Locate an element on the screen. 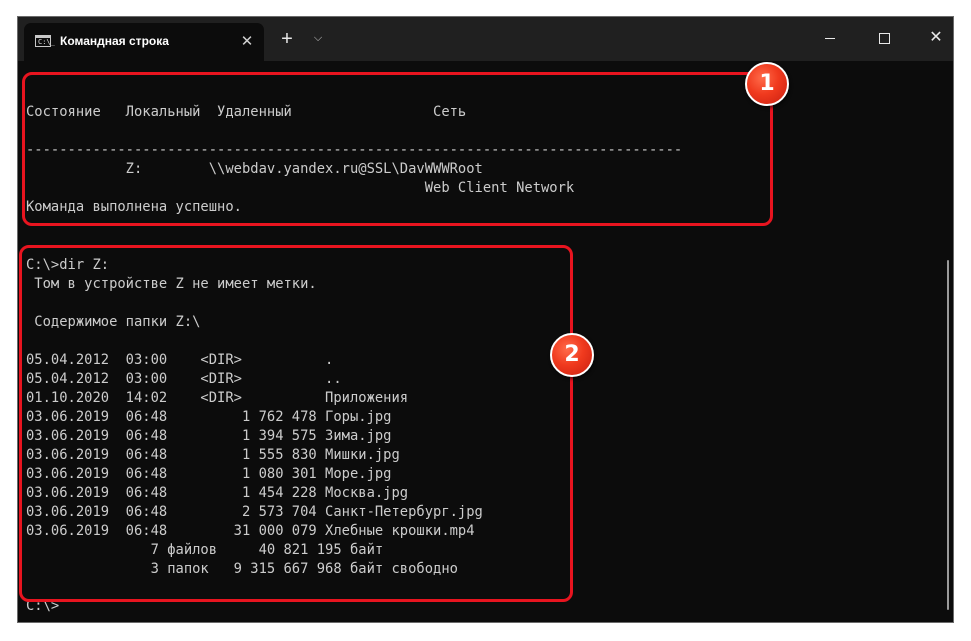 The height and width of the screenshot is (641, 971). chevron-down-icon: ⌵ is located at coordinates (318, 38).